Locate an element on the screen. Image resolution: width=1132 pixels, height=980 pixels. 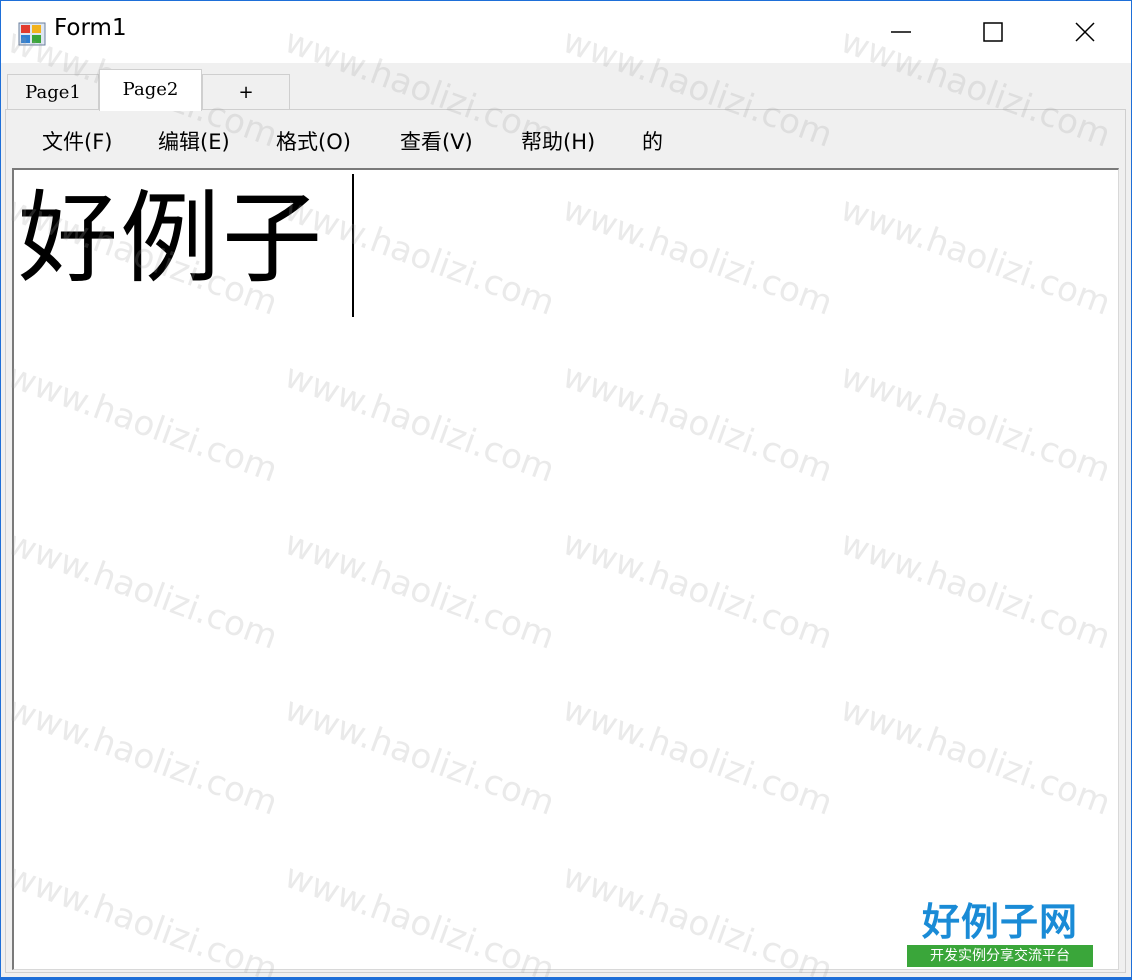
maximize-icon is located at coordinates (993, 32).